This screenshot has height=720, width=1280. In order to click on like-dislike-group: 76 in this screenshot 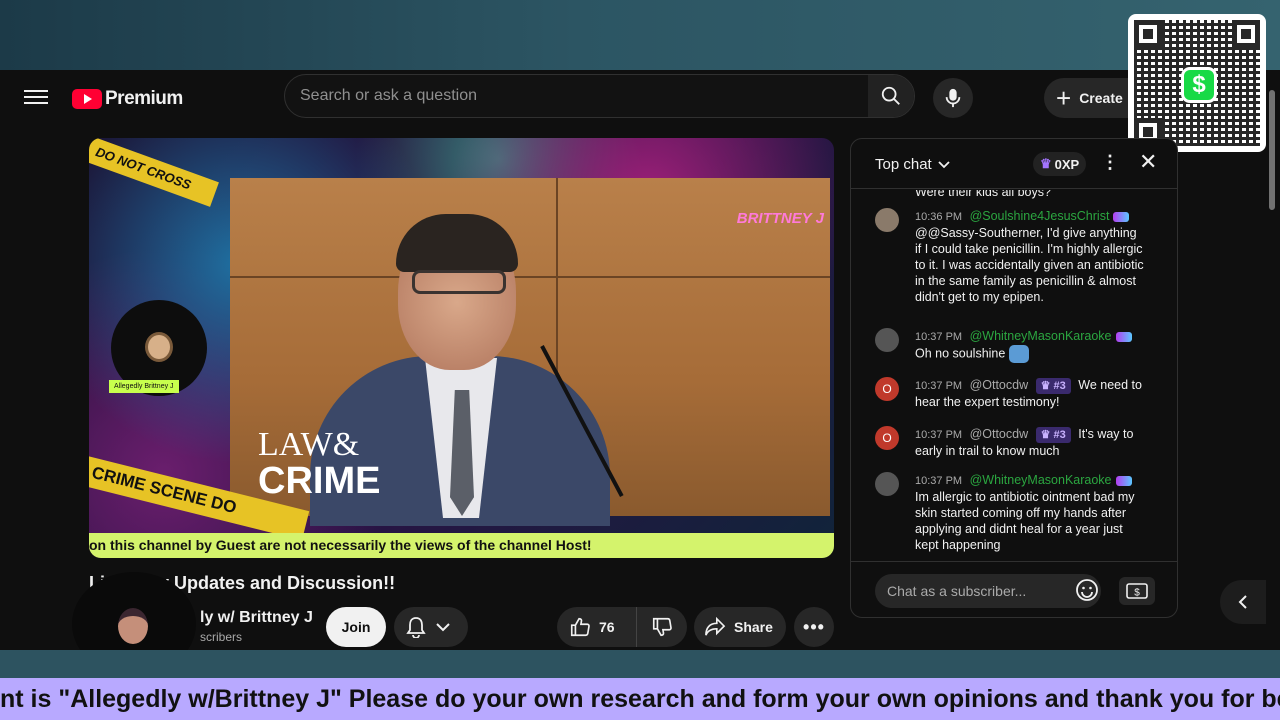, I will do `click(622, 627)`.